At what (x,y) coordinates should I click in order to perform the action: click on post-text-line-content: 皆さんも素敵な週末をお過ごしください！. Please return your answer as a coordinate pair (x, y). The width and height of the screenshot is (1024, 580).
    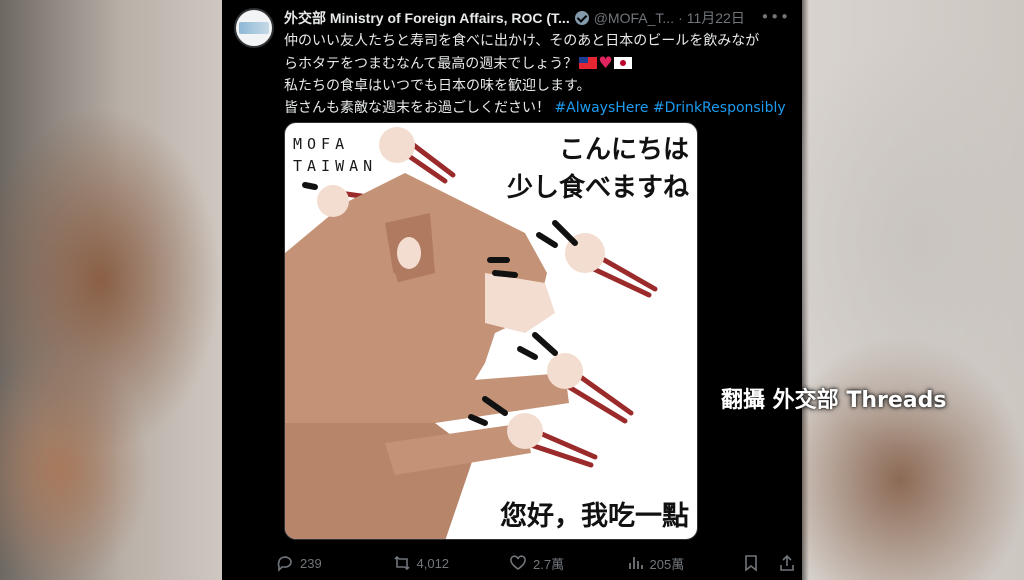
    Looking at the image, I should click on (417, 108).